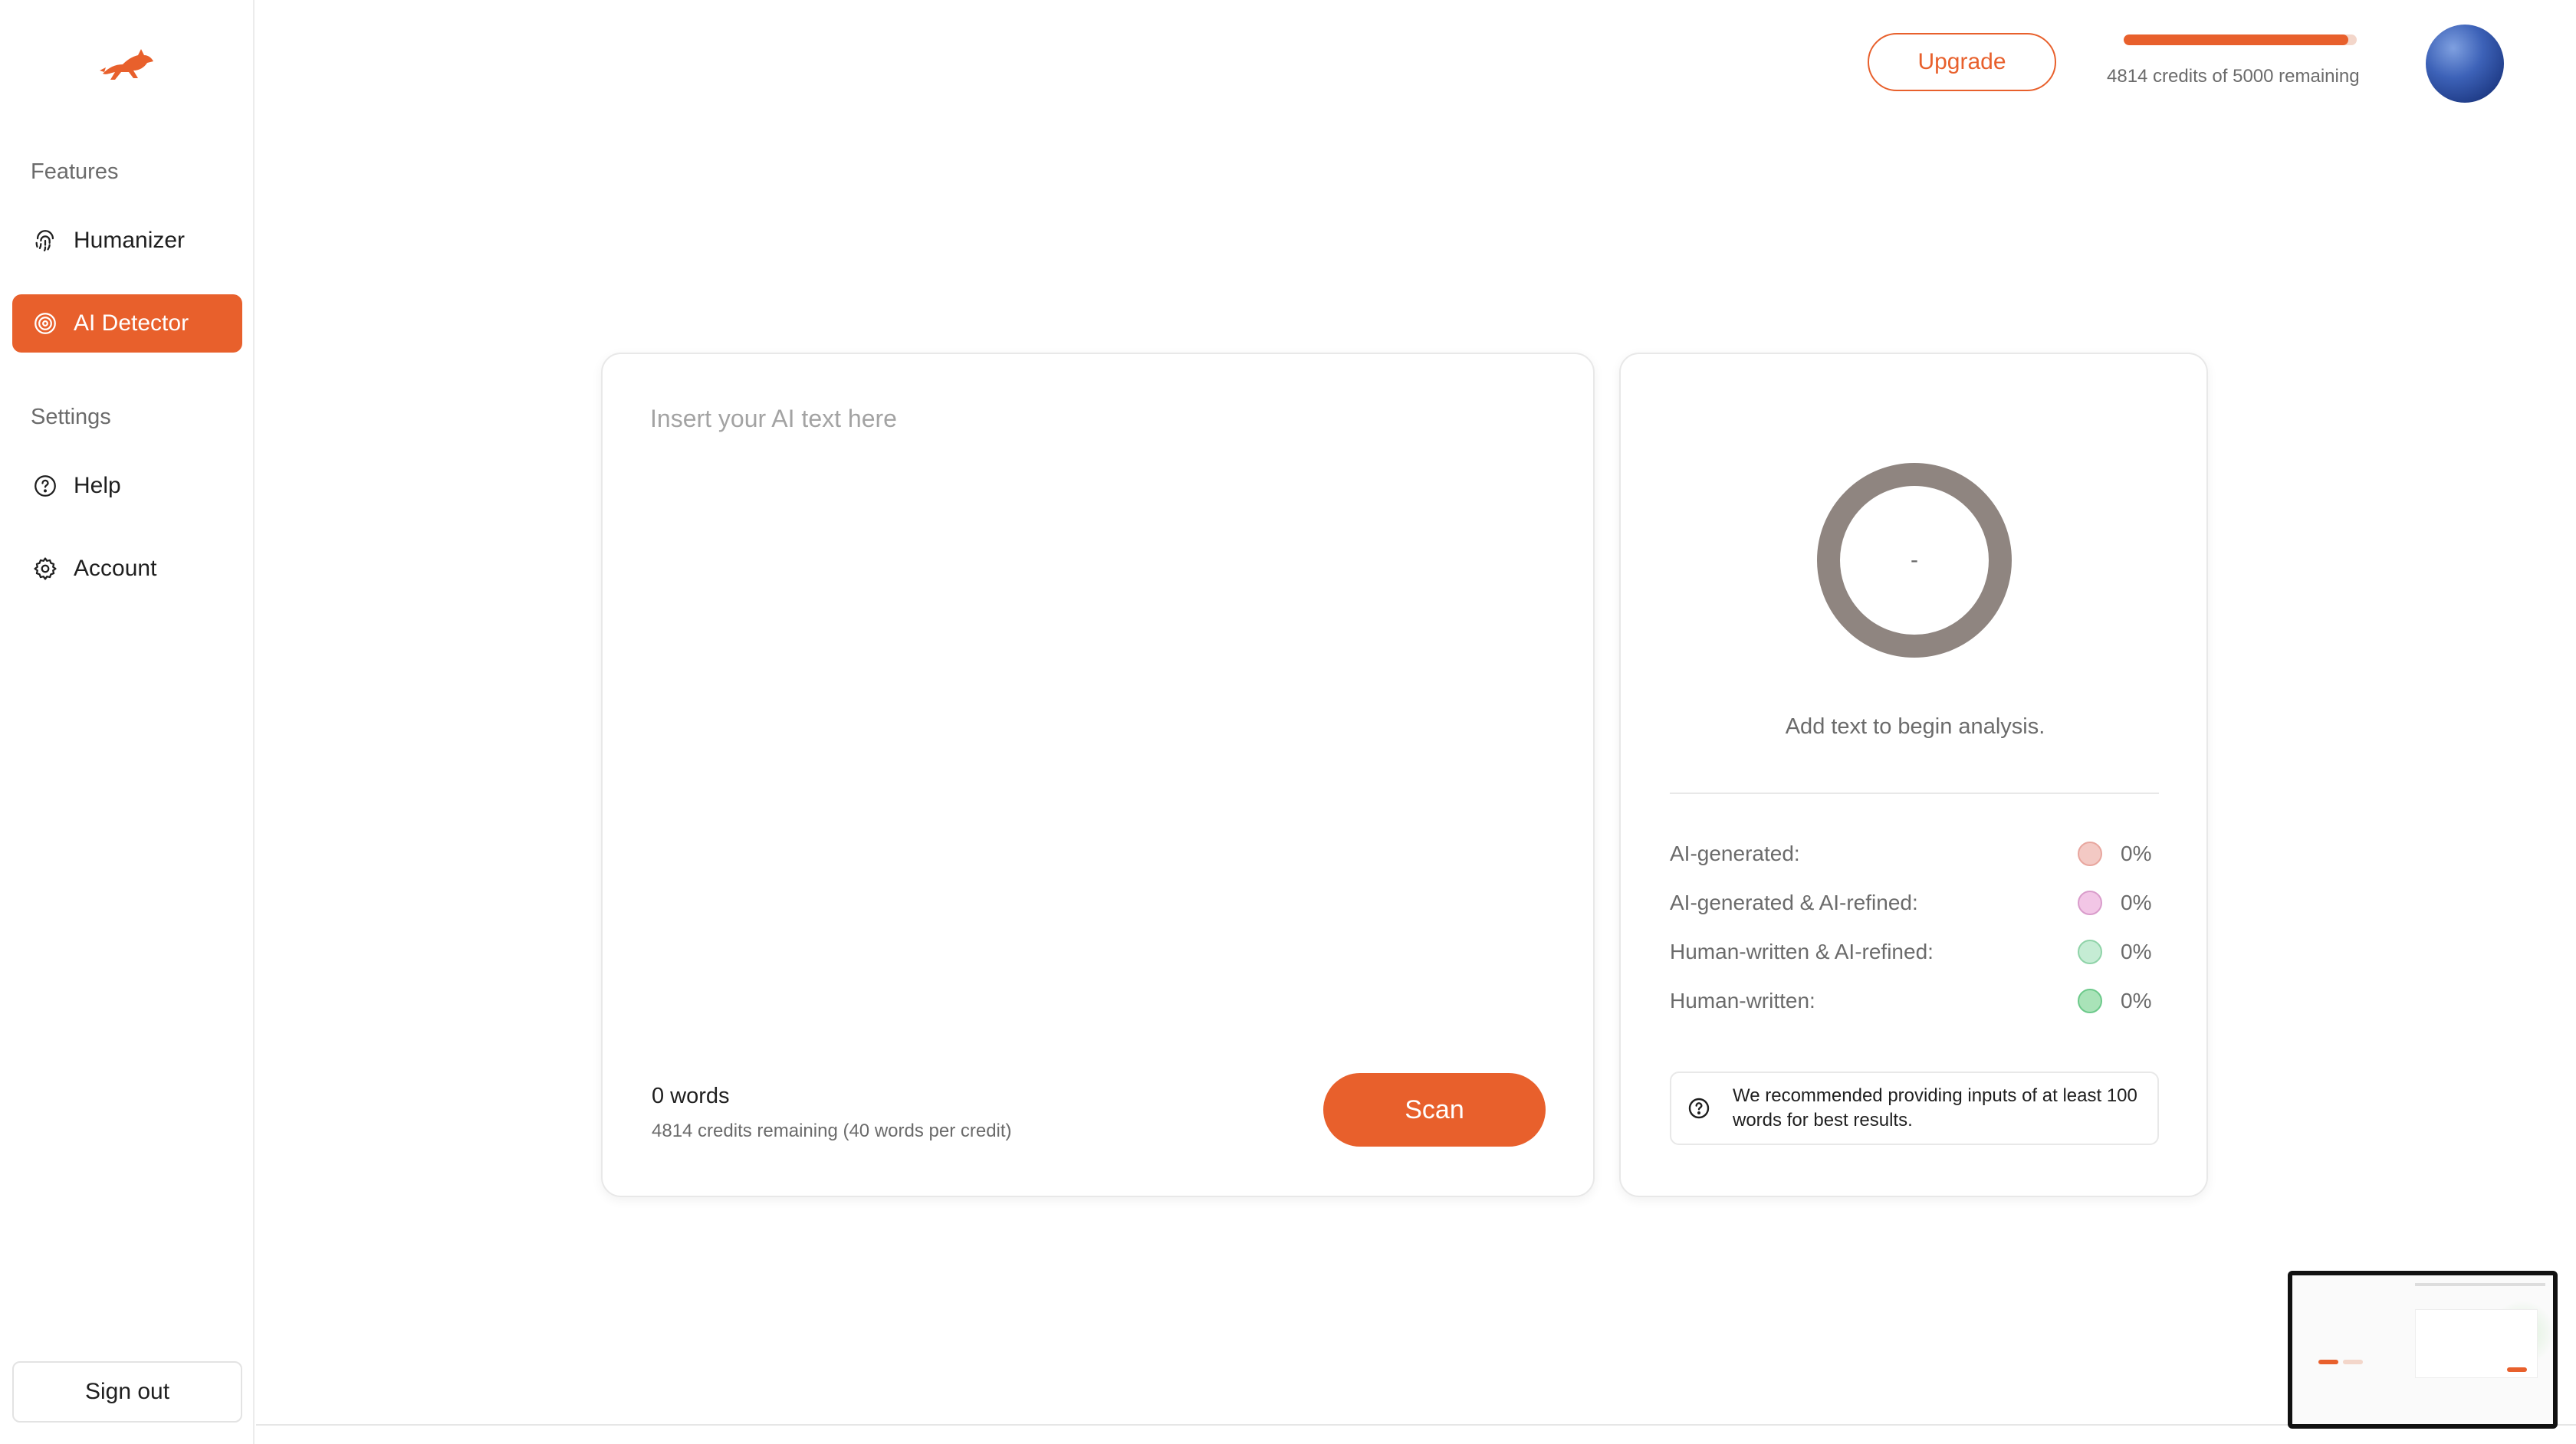  I want to click on score-value: -, so click(1915, 560).